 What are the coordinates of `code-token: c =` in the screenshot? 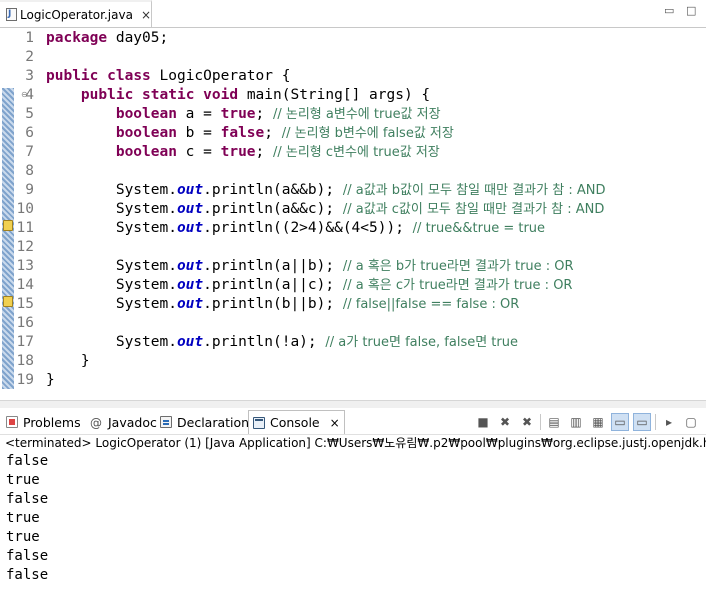 It's located at (198, 152).